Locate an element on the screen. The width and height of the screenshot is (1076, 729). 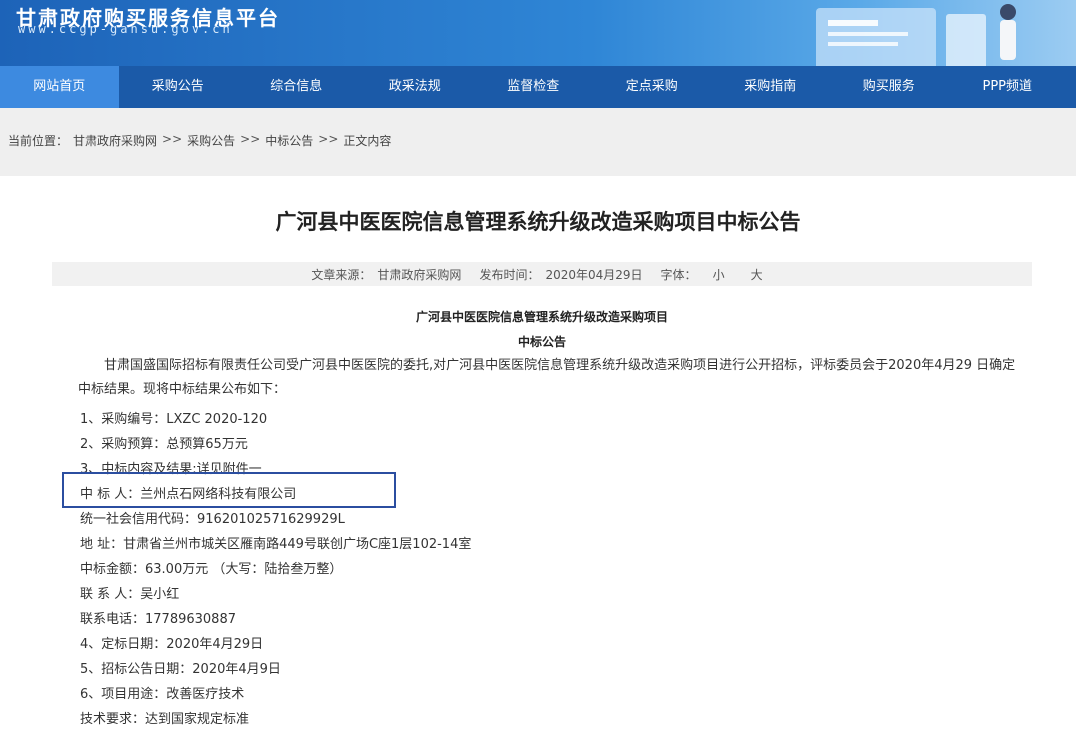
procurement-budget: 2、采购预算：总预算65万元 is located at coordinates (164, 444).